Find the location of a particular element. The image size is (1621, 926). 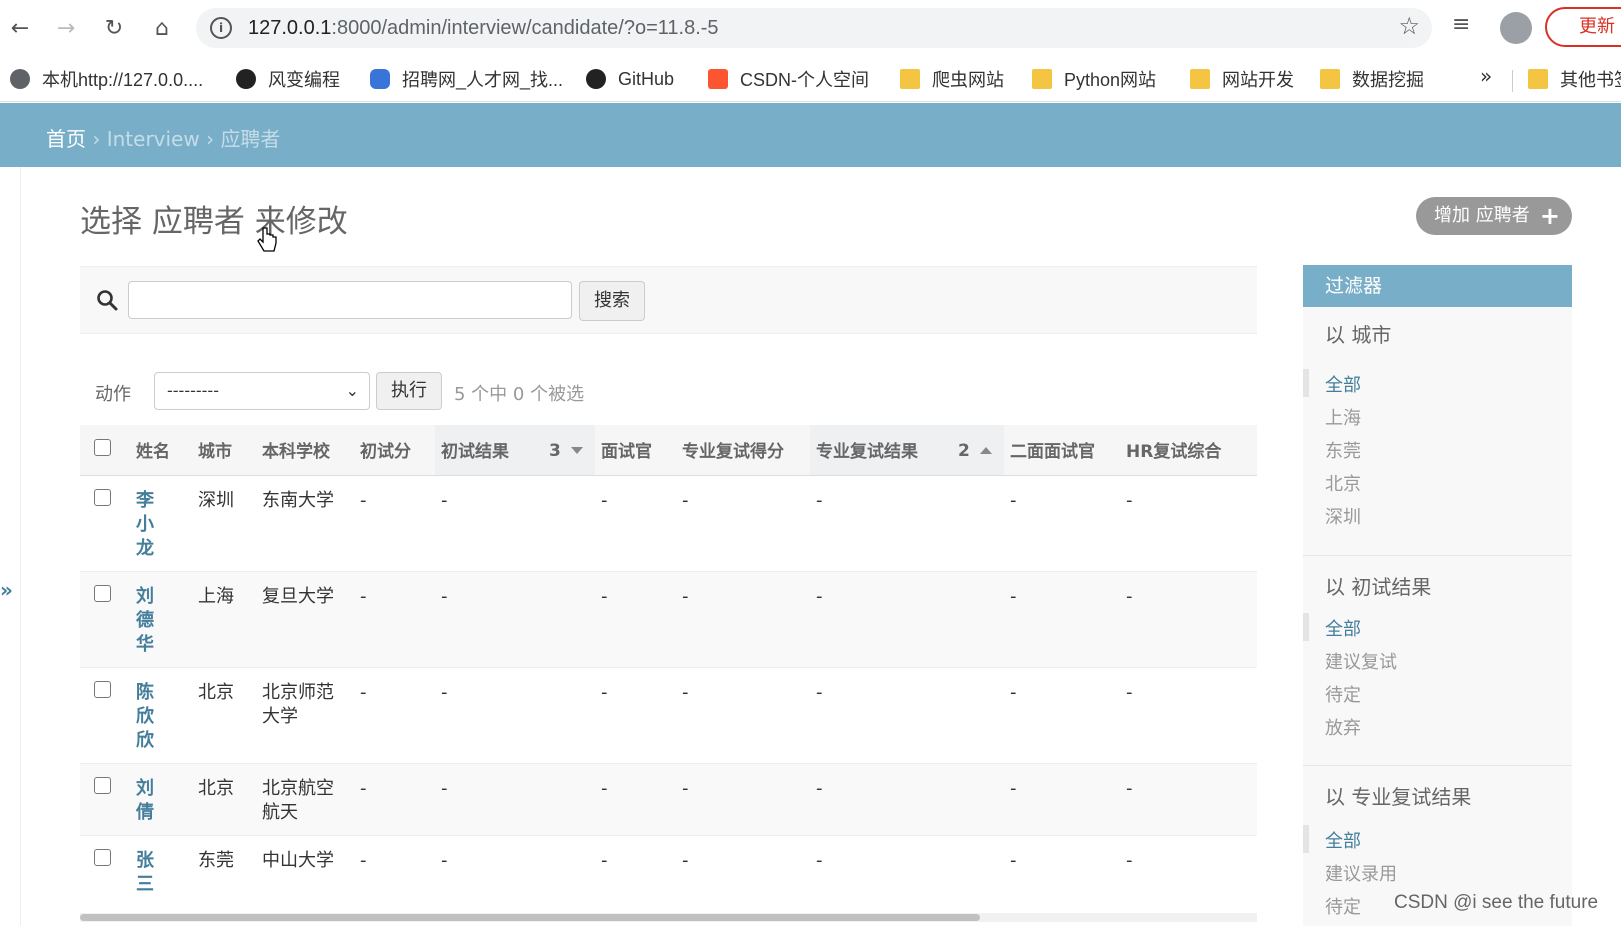

candidate-name-link: 陈欣欣 is located at coordinates (146, 717).